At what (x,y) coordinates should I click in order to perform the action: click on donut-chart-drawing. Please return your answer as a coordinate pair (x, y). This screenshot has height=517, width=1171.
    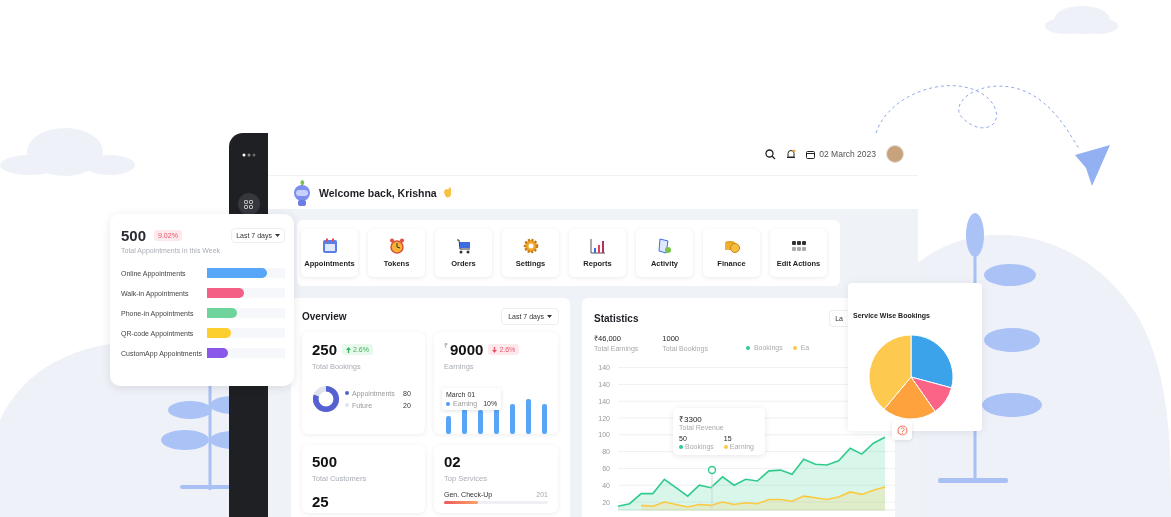
    Looking at the image, I should click on (326, 399).